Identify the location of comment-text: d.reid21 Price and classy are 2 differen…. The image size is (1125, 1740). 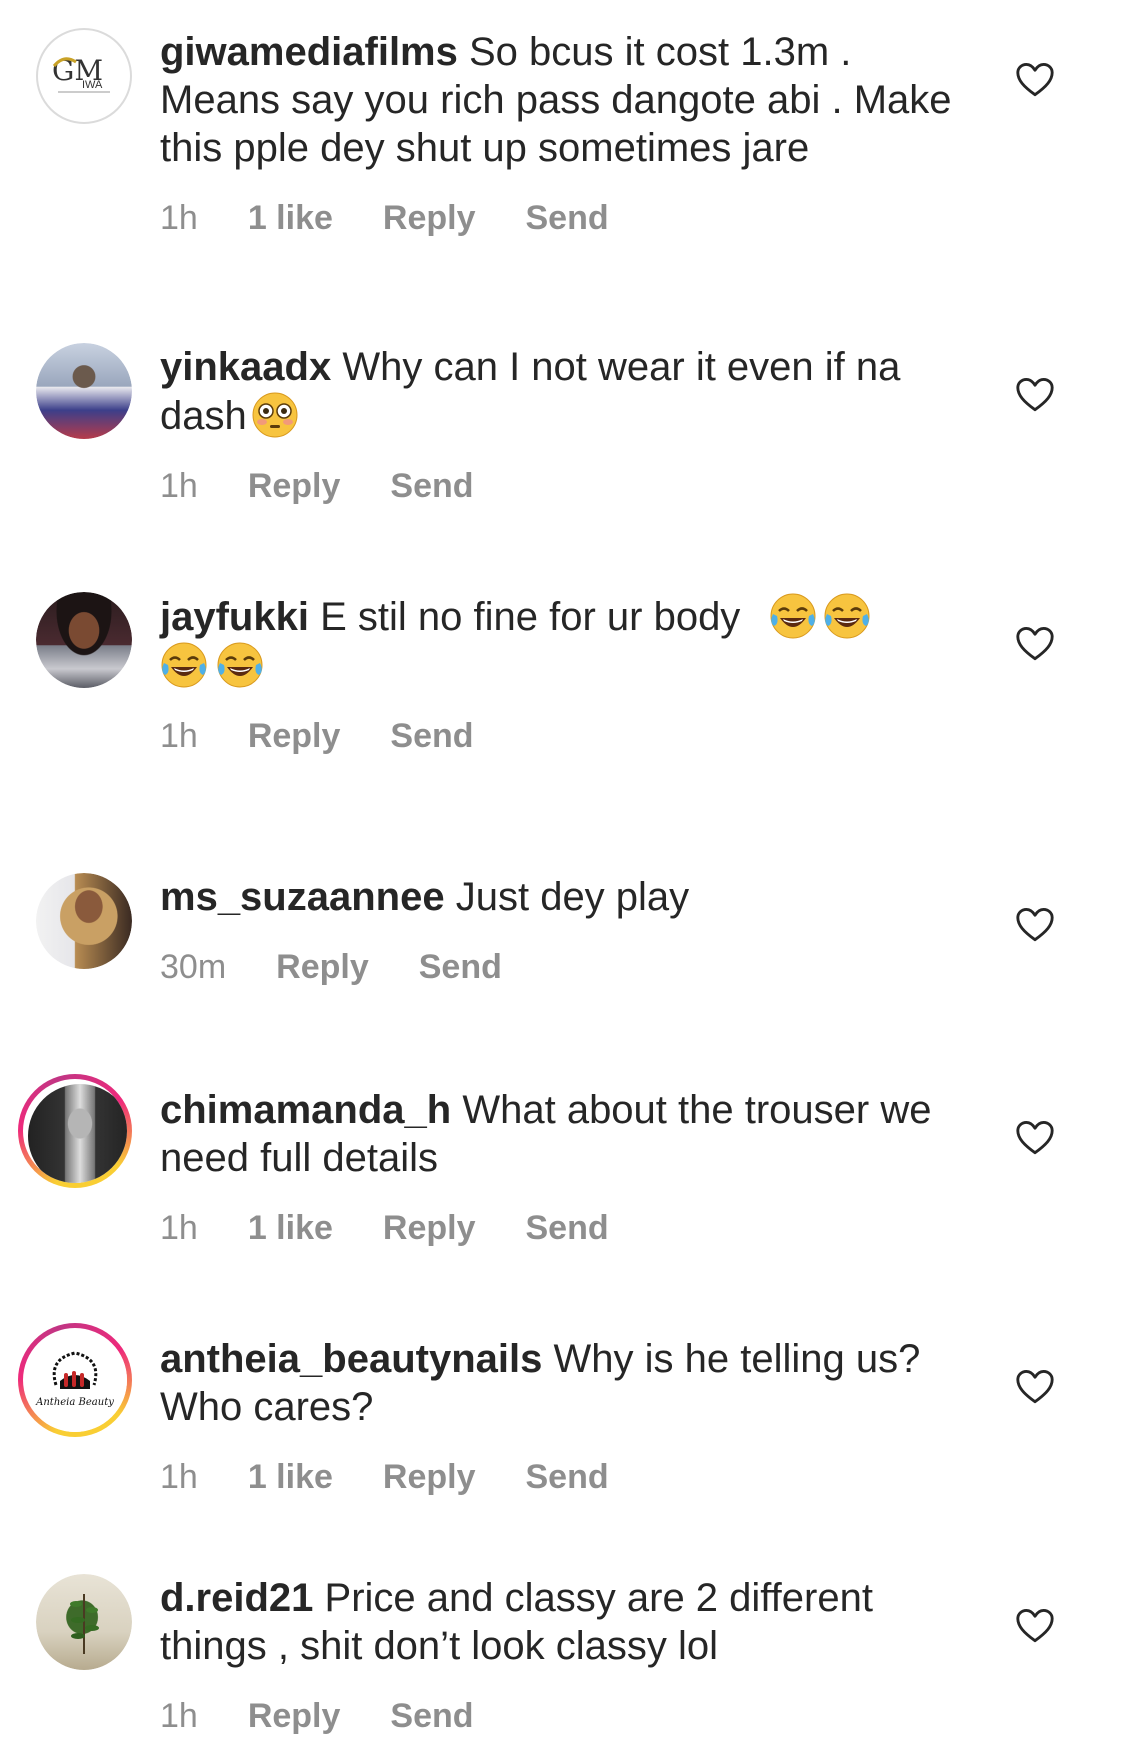
(560, 1622).